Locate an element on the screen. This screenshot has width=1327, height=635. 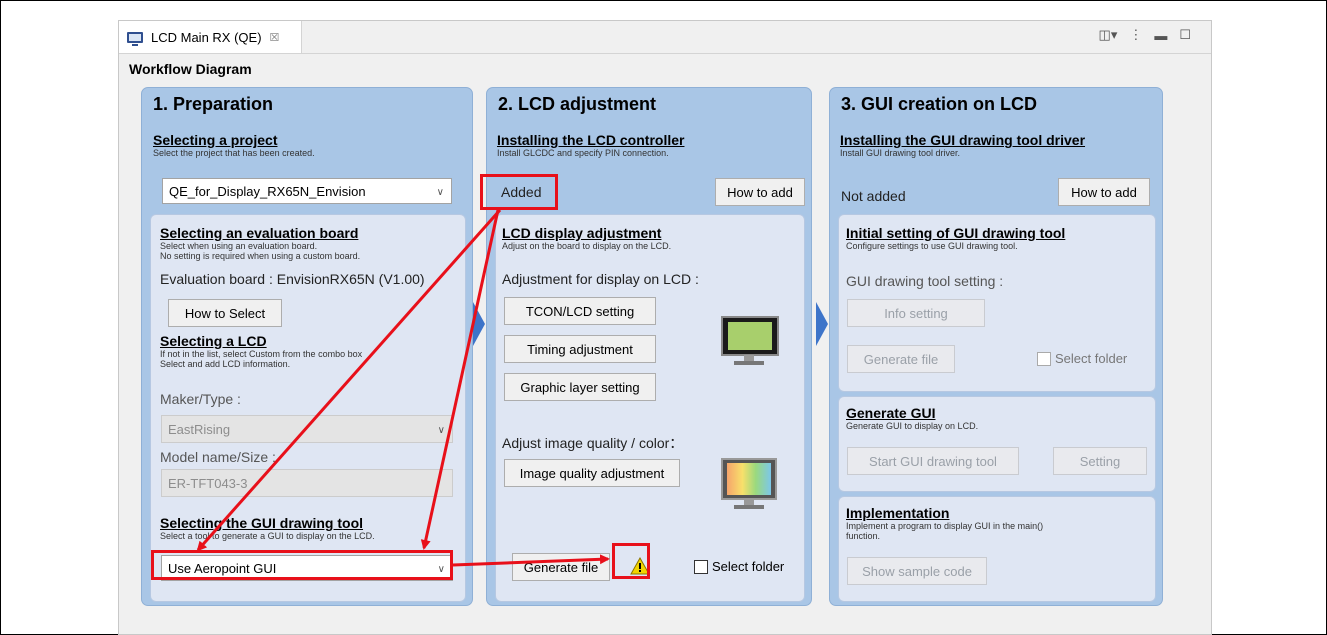
section-desc: Generate GUI to display on LCD. is located at coordinates (912, 426).